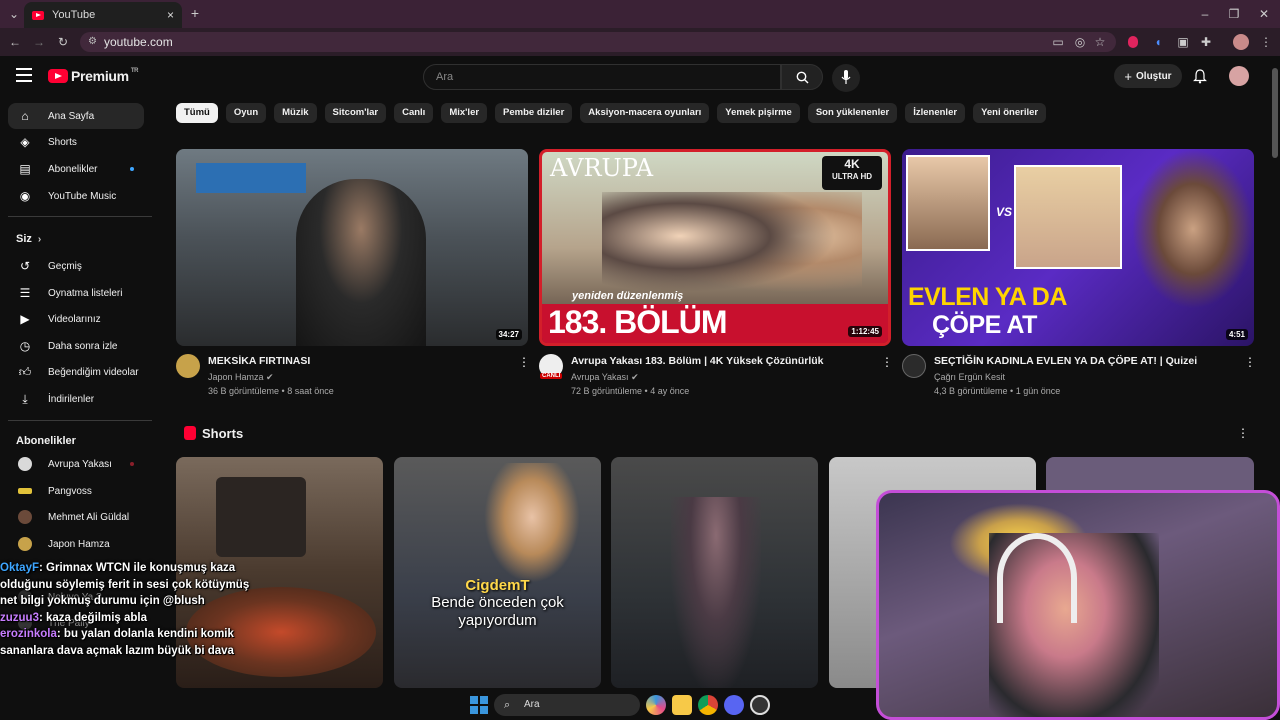 This screenshot has height=720, width=1280. What do you see at coordinates (602, 77) in the screenshot?
I see `search-input: Ara` at bounding box center [602, 77].